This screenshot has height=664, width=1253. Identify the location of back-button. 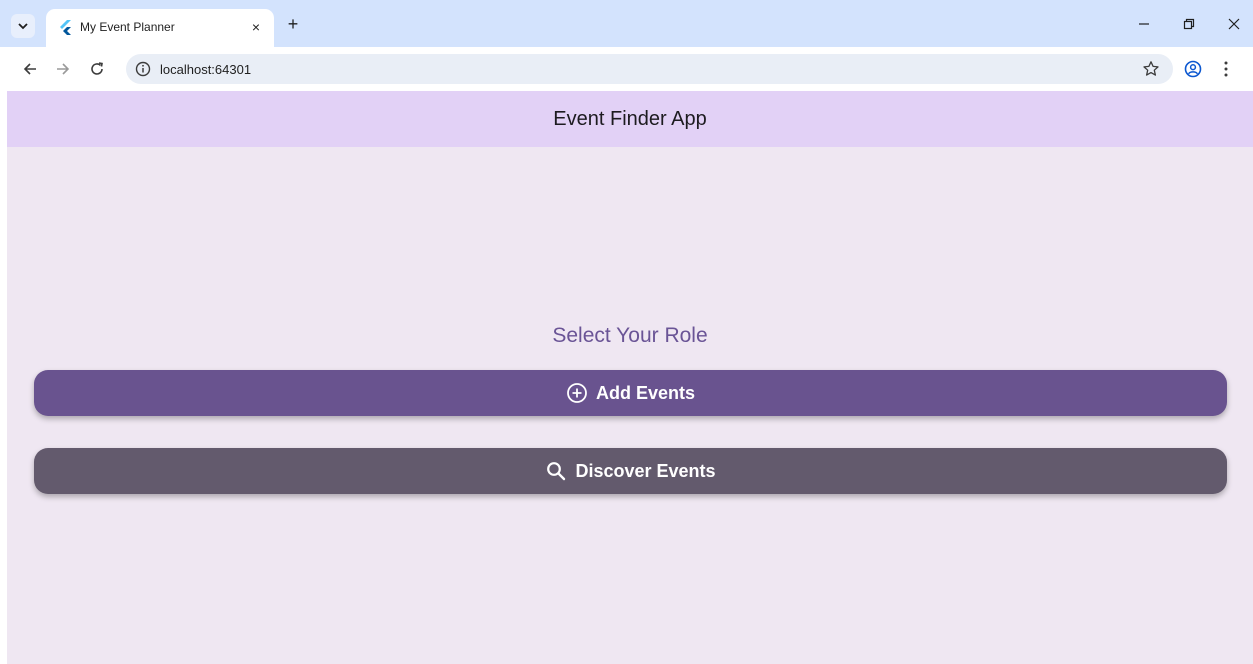
(30, 69).